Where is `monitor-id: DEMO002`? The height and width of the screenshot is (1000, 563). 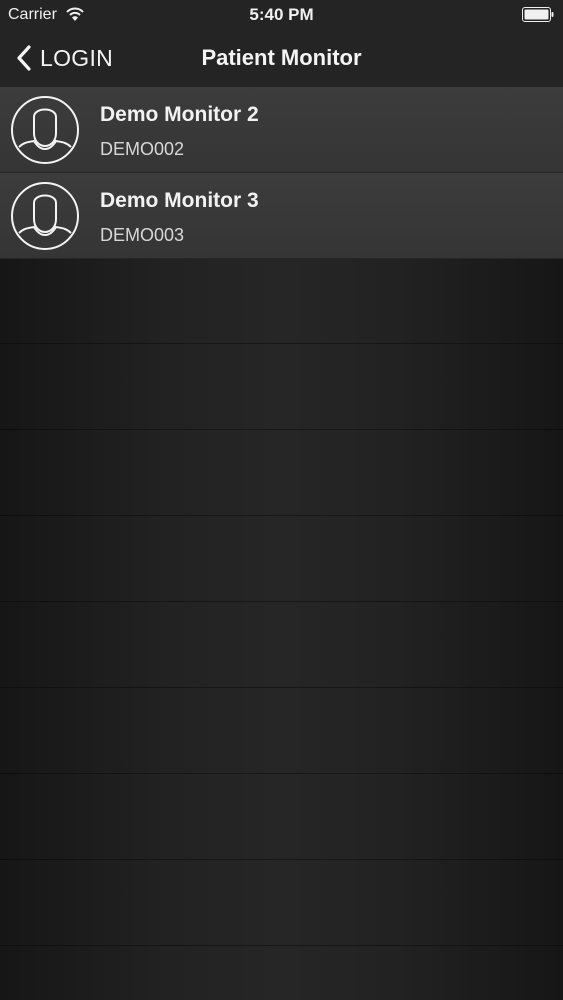
monitor-id: DEMO002 is located at coordinates (142, 149).